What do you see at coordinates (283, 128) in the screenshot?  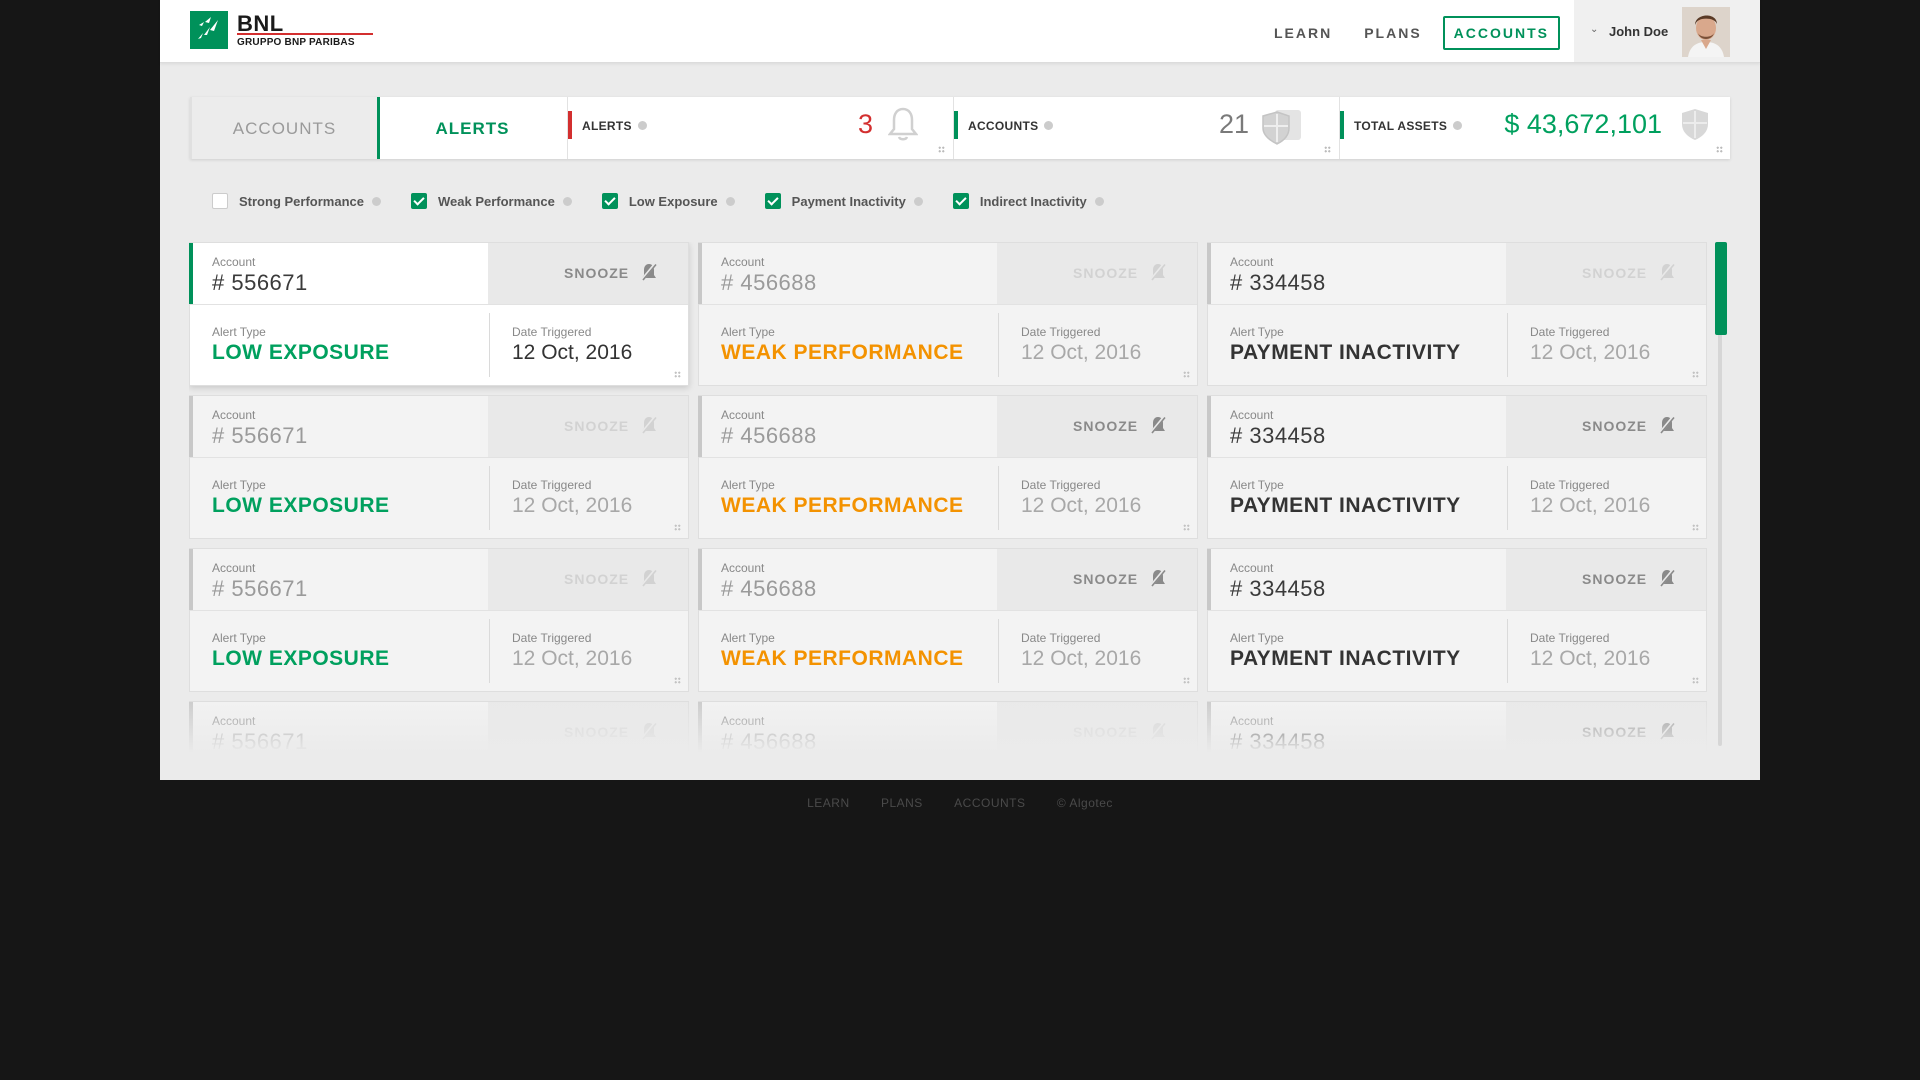 I see `tab-accounts: ACCOUNTS` at bounding box center [283, 128].